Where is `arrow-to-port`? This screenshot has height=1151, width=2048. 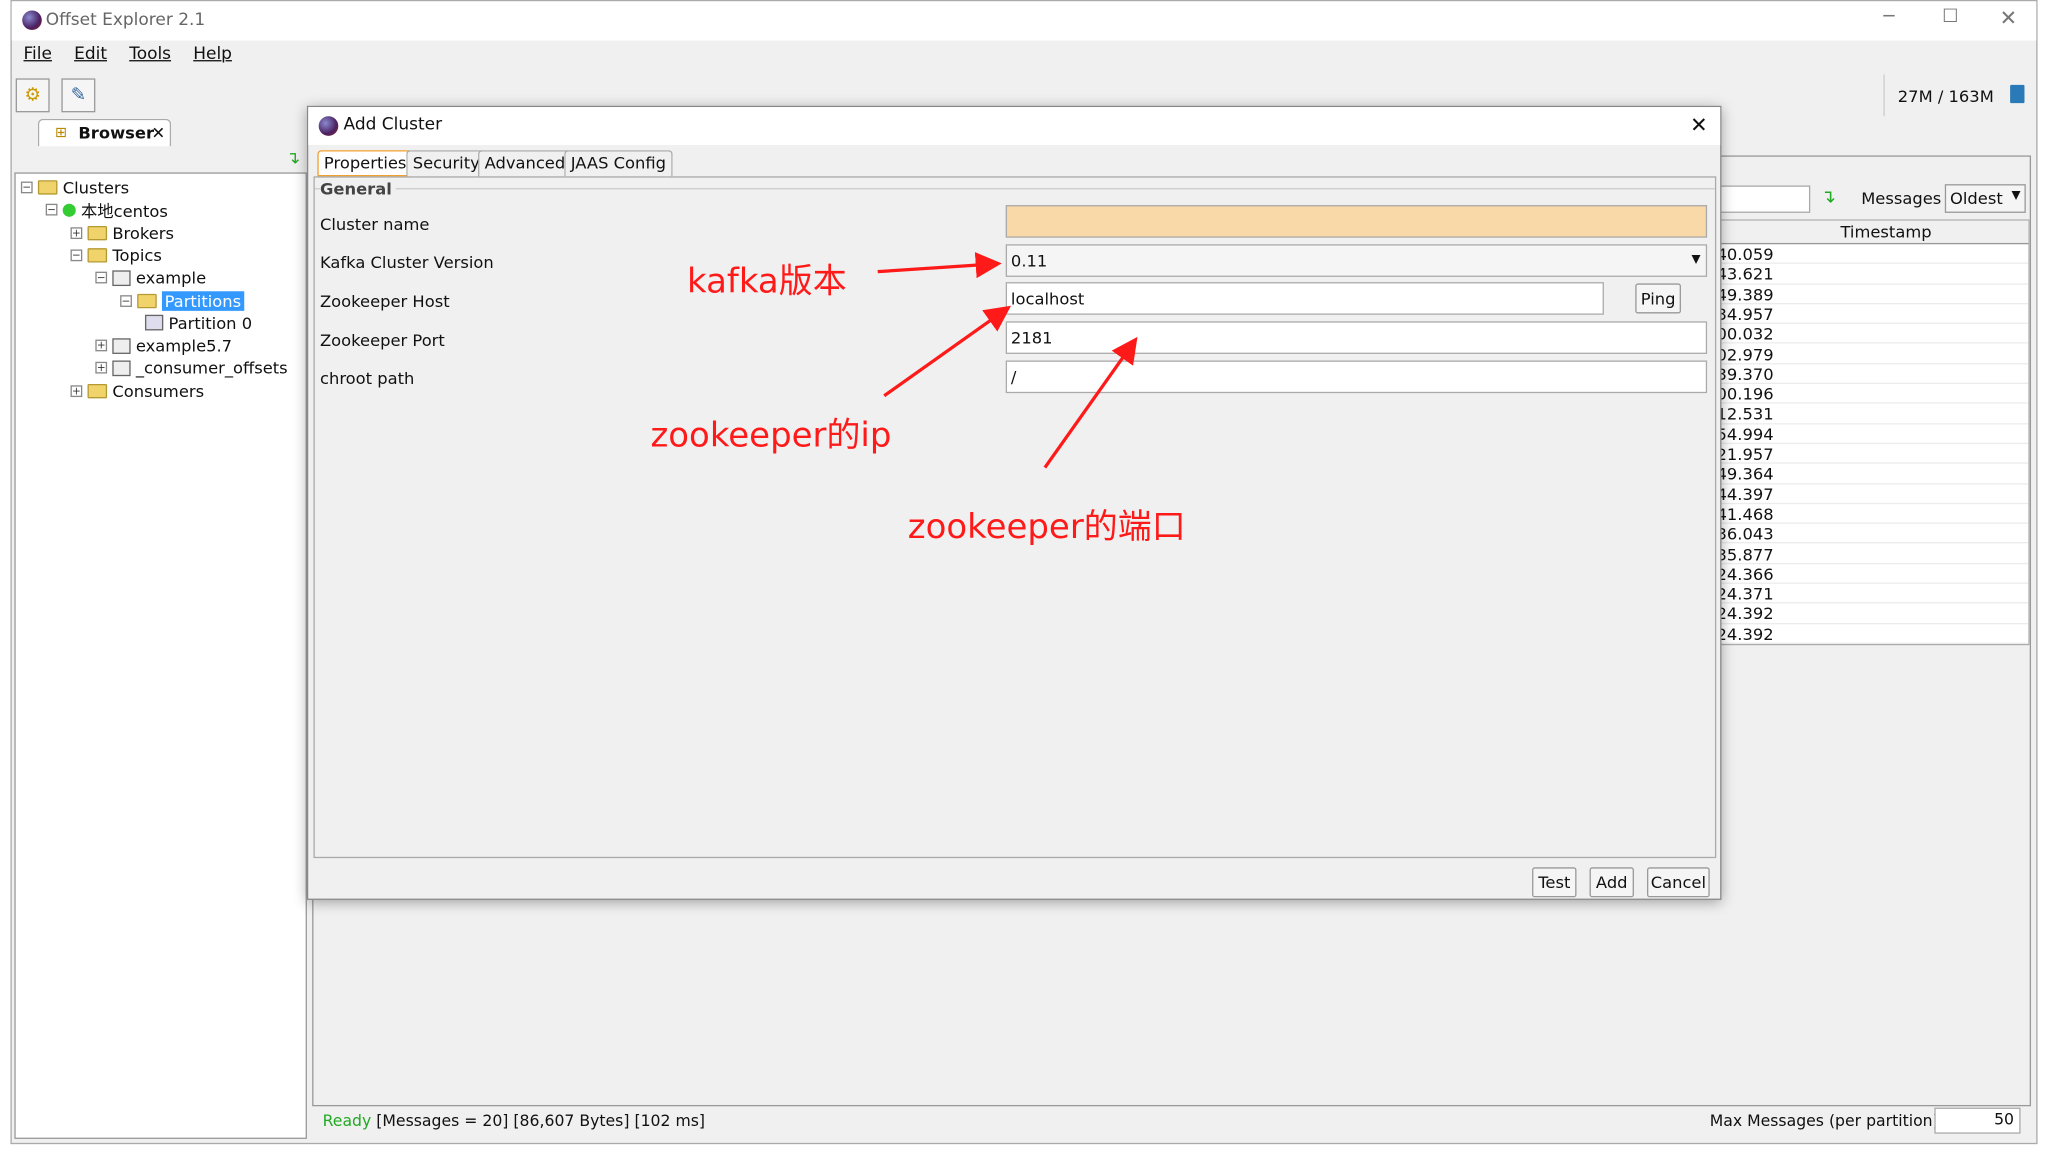
arrow-to-port is located at coordinates (1090, 402).